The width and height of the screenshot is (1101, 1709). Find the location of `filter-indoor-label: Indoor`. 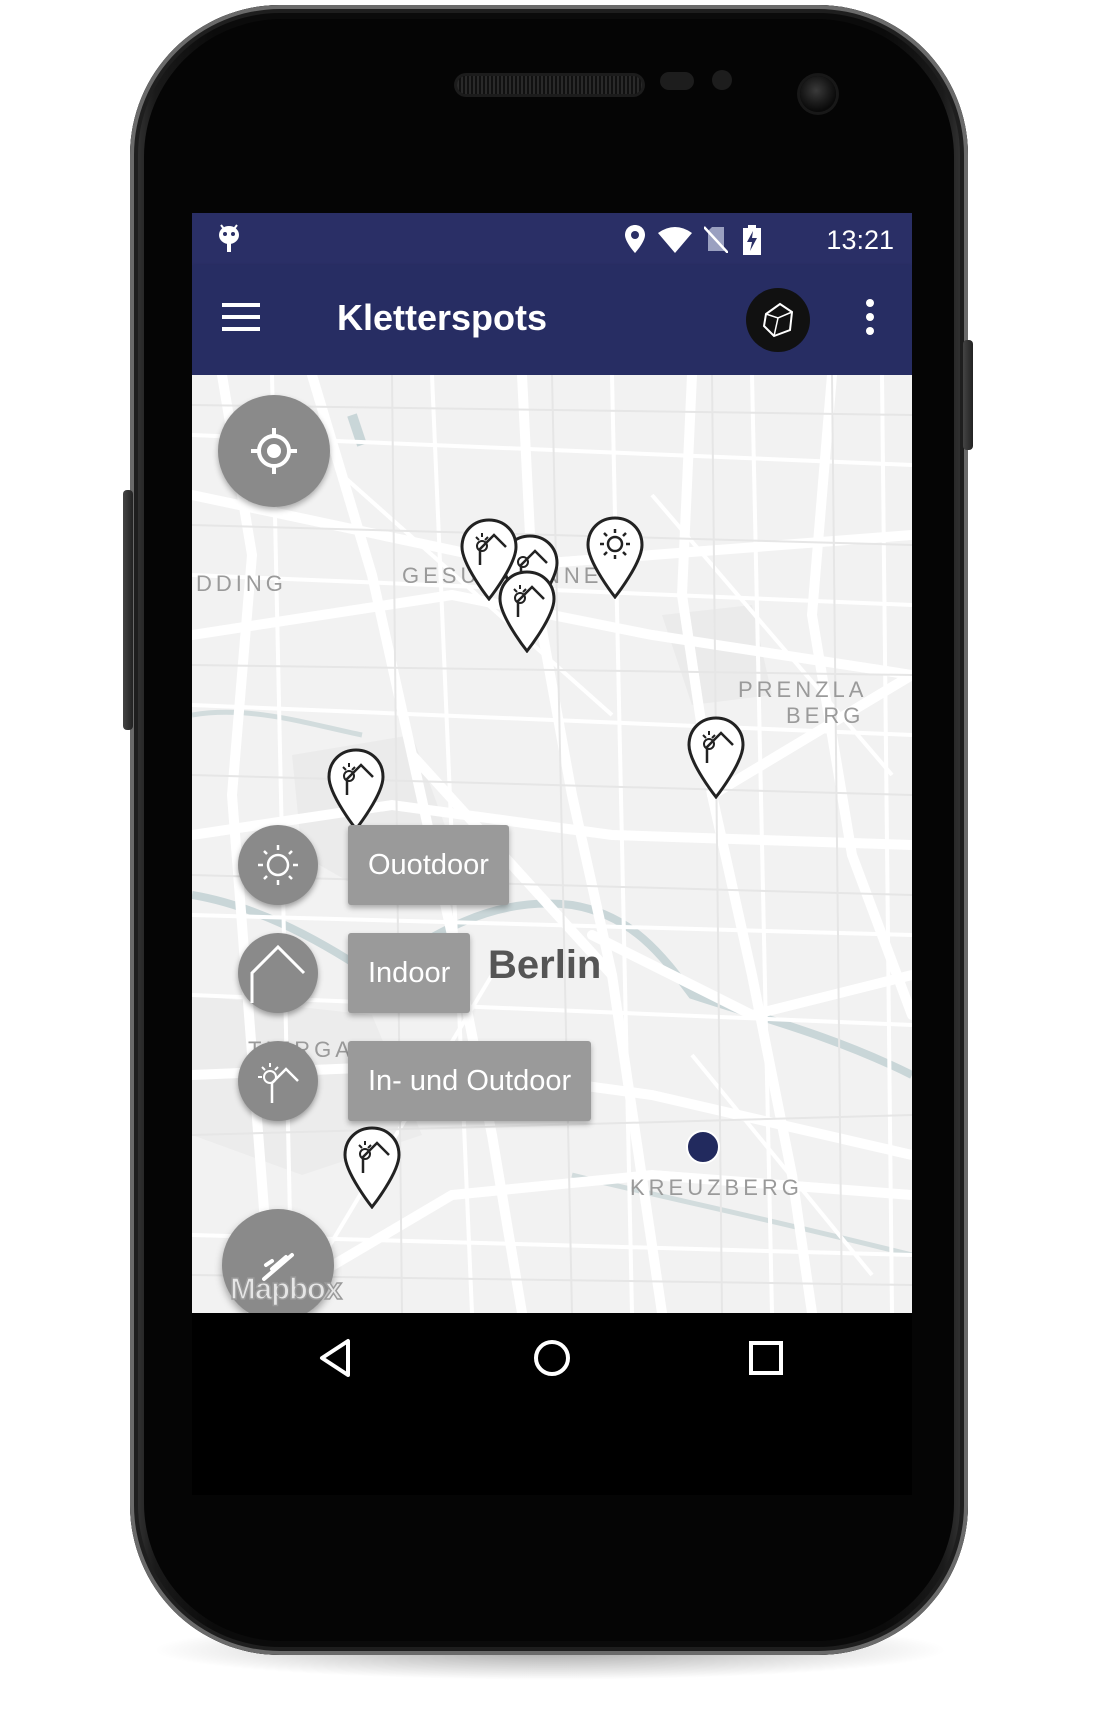

filter-indoor-label: Indoor is located at coordinates (409, 973).